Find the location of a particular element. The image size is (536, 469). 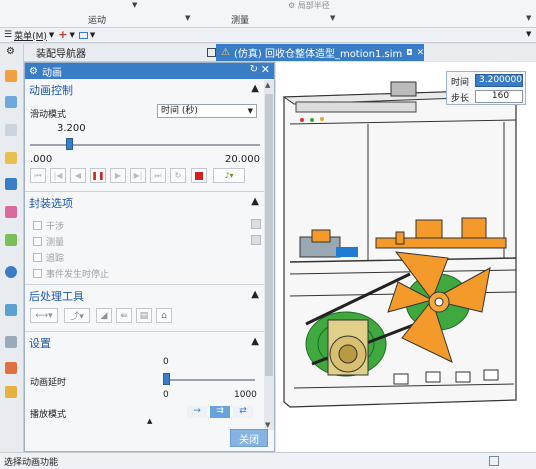

system-materials-icon is located at coordinates (11, 368).